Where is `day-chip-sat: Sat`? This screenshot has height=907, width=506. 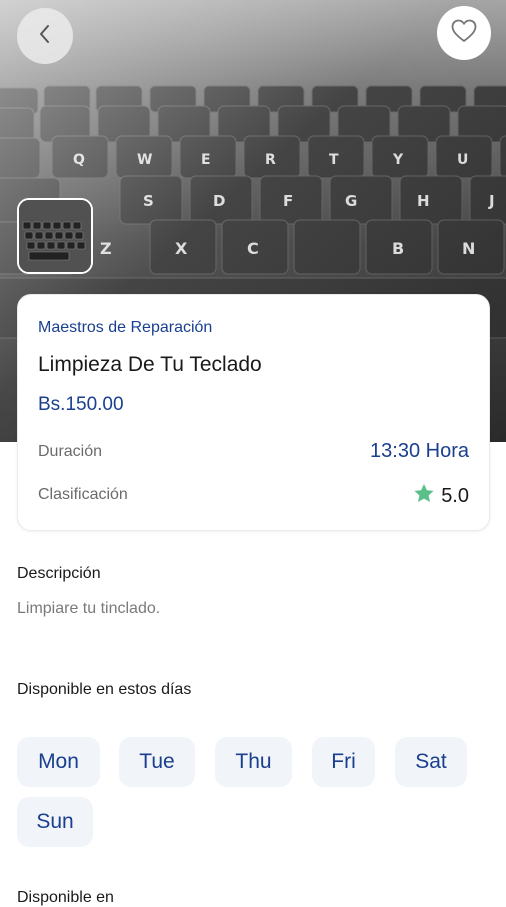 day-chip-sat: Sat is located at coordinates (431, 762).